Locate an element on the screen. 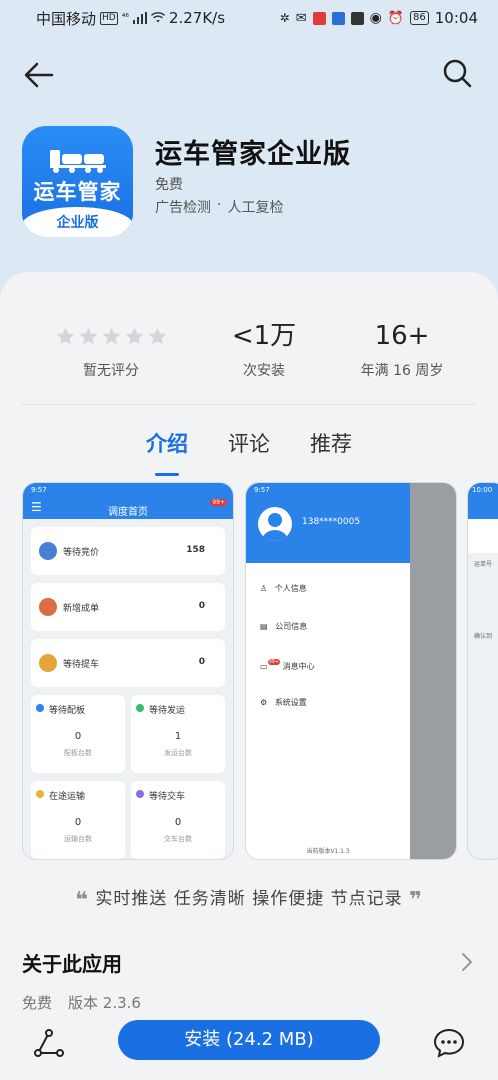 This screenshot has height=1080, width=498. app-version-label: 当前版本V1.1.3 is located at coordinates (328, 851).